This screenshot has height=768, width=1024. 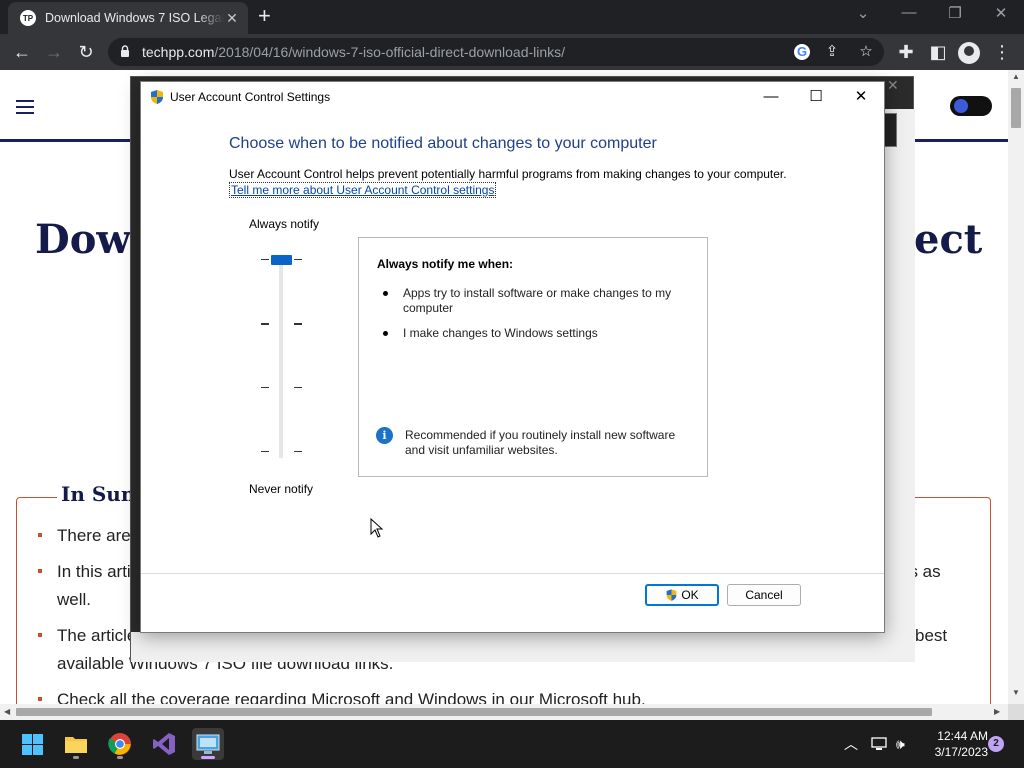 What do you see at coordinates (832, 52) in the screenshot?
I see `share-icon: ⇪` at bounding box center [832, 52].